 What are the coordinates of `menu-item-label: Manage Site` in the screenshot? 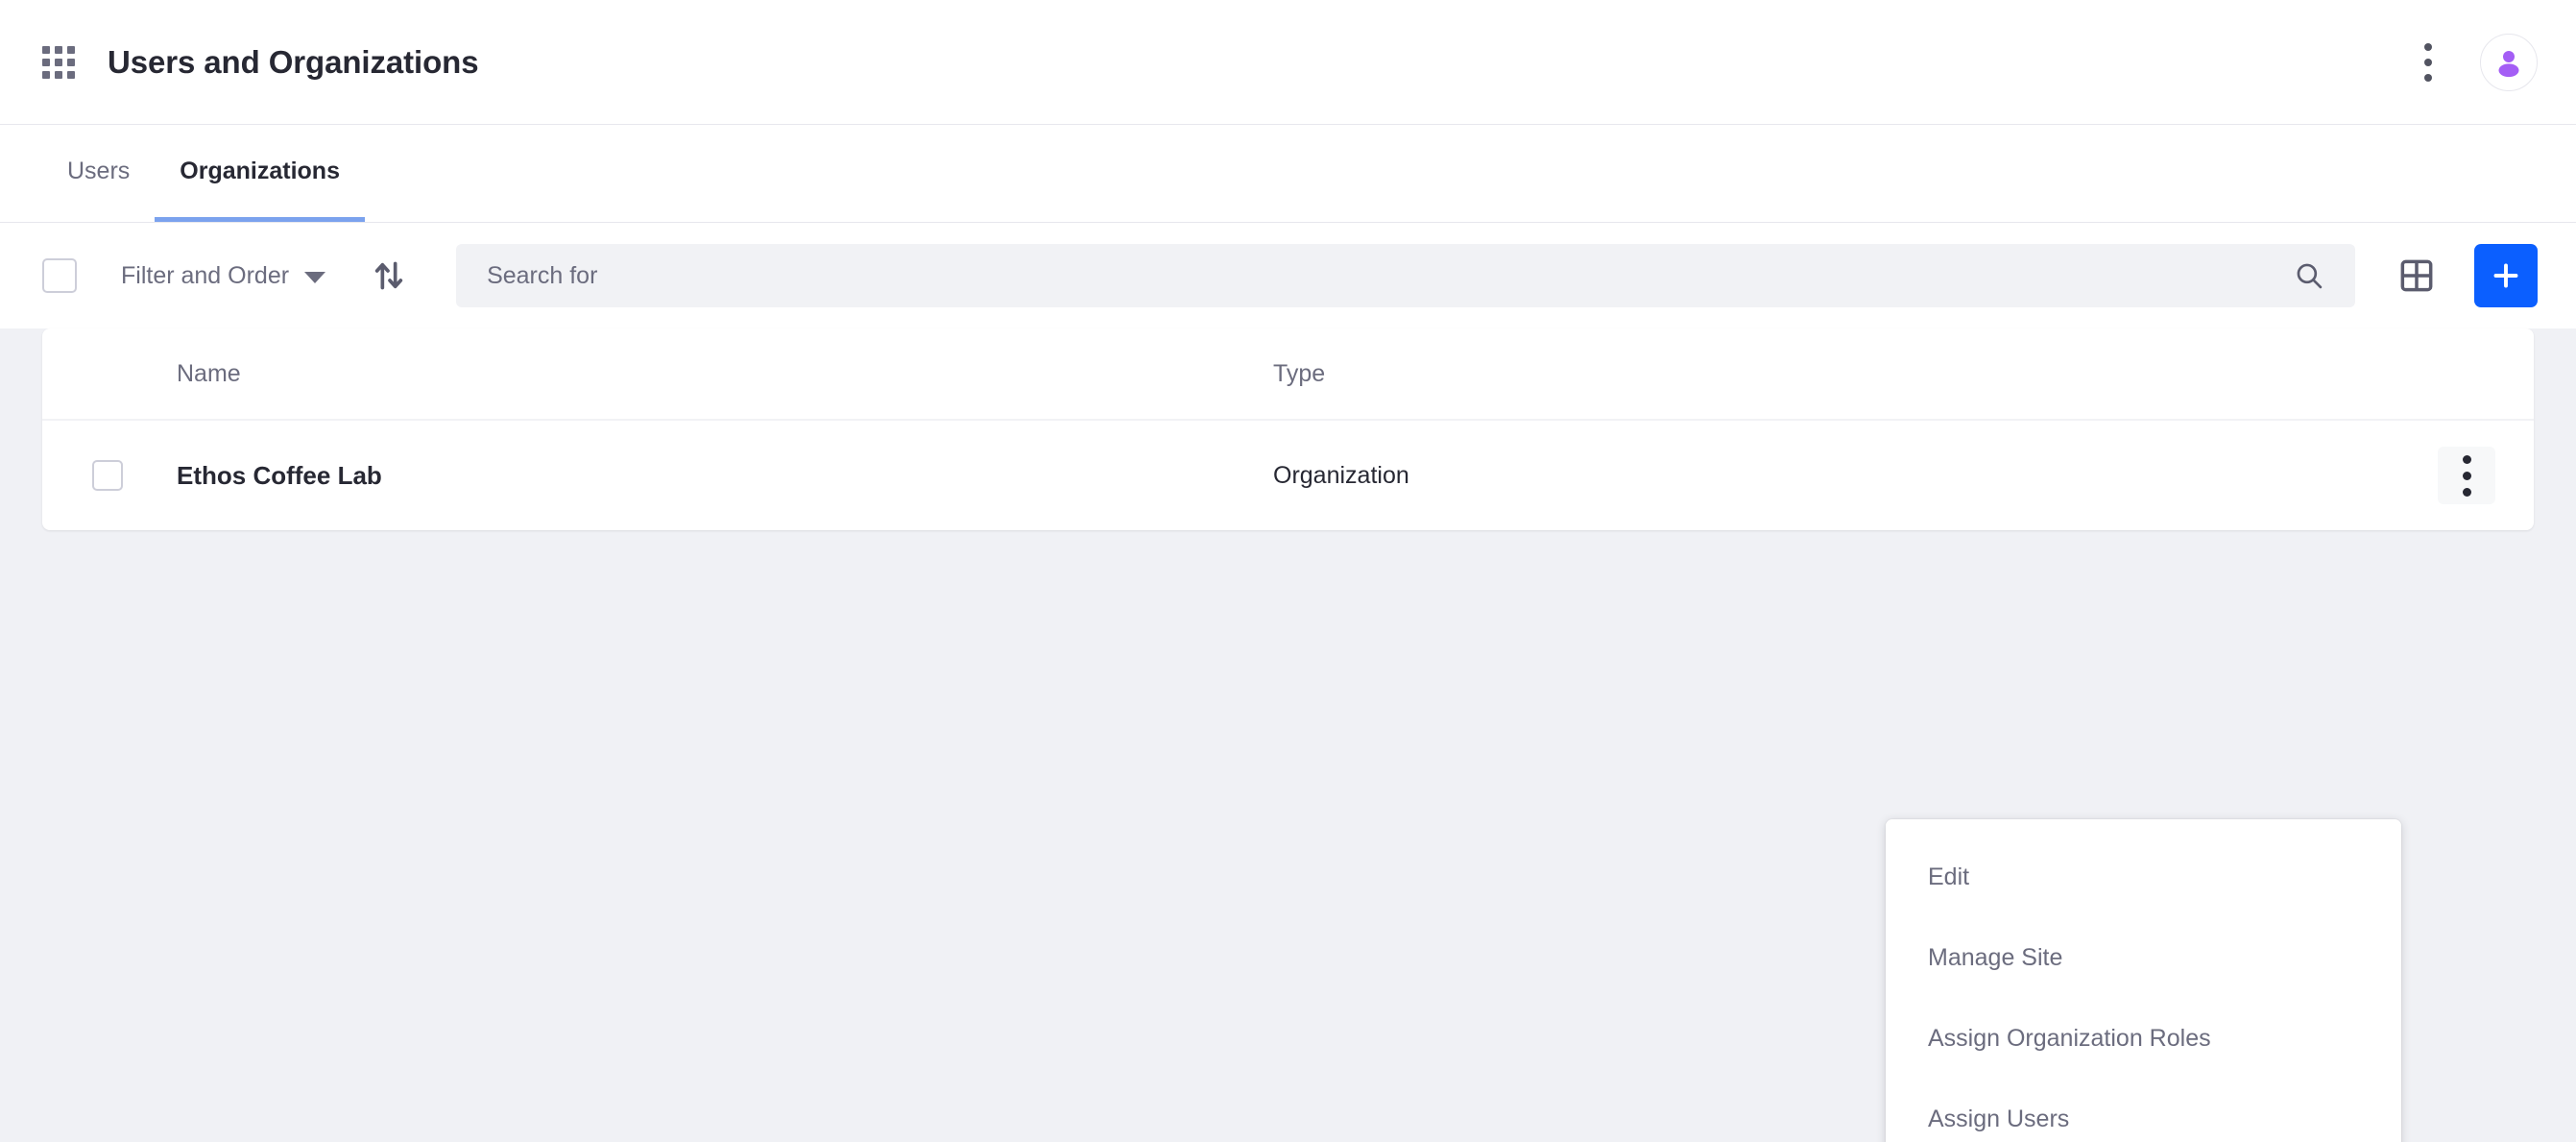 It's located at (1995, 957).